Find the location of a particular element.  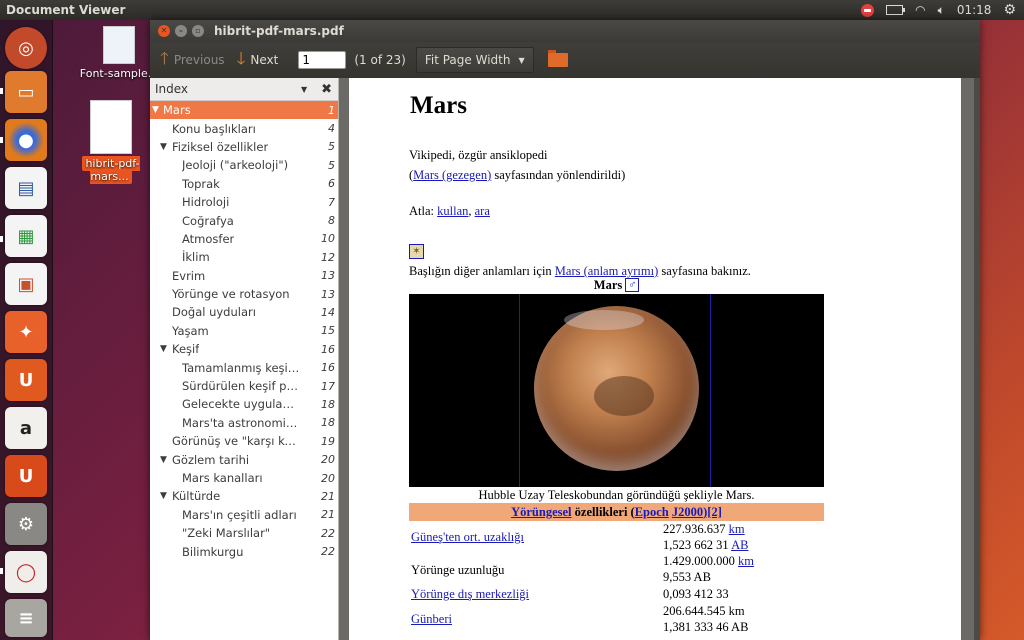

software-center-icon: ✦ is located at coordinates (26, 332).